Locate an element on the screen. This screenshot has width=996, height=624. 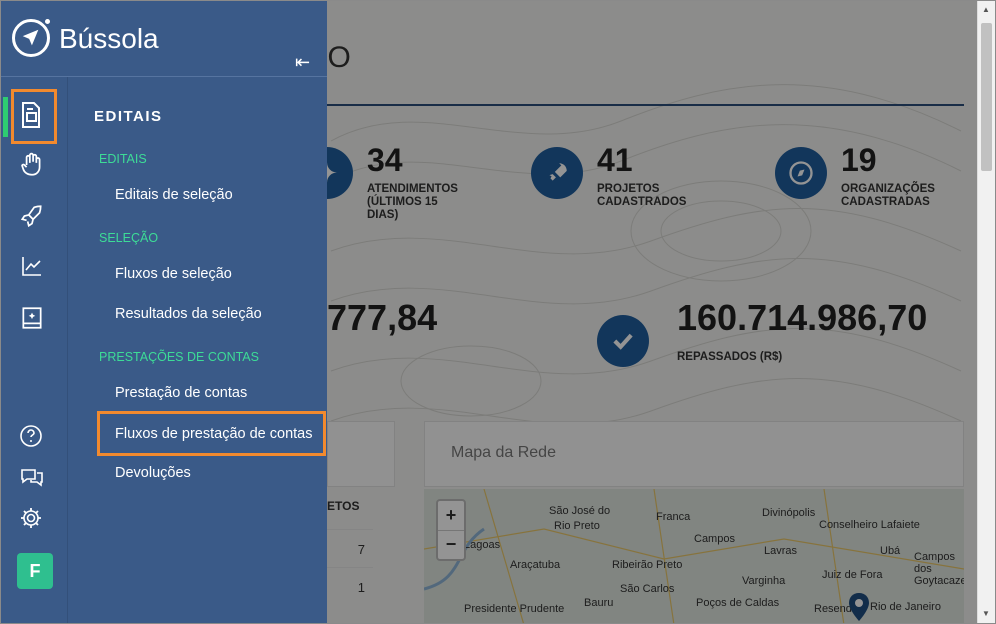
scroll-up-icon: ▲ is located at coordinates (986, 9).